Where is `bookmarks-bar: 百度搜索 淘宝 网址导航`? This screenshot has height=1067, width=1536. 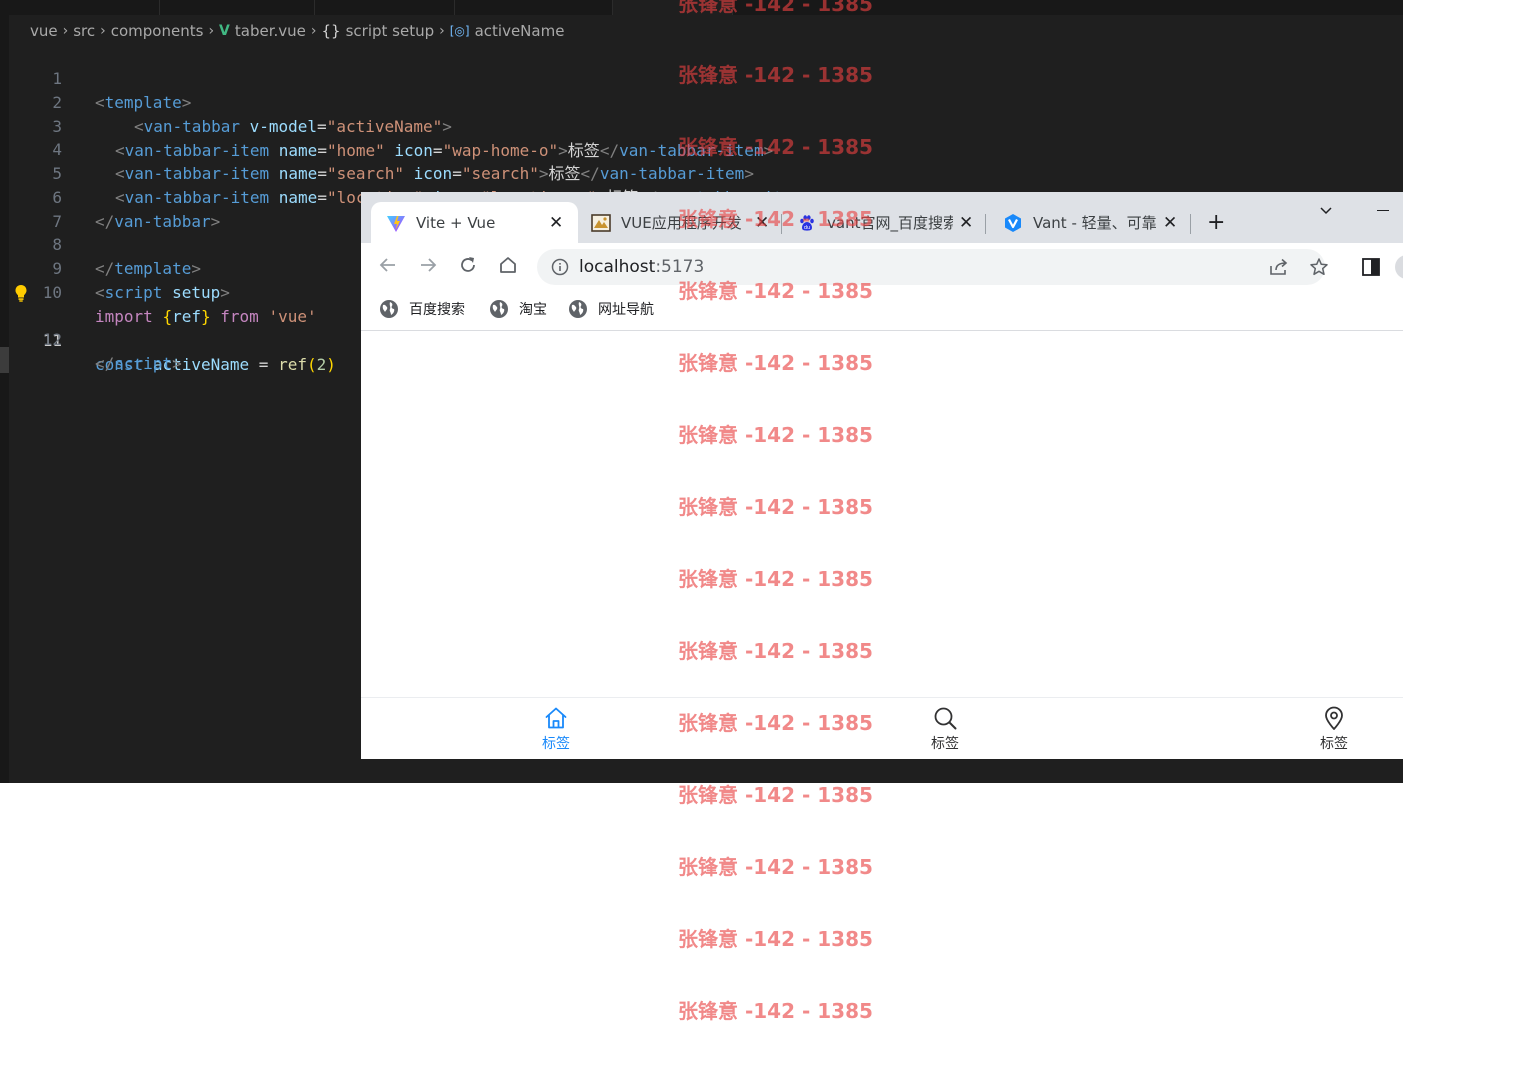 bookmarks-bar: 百度搜索 淘宝 网址导航 is located at coordinates (882, 311).